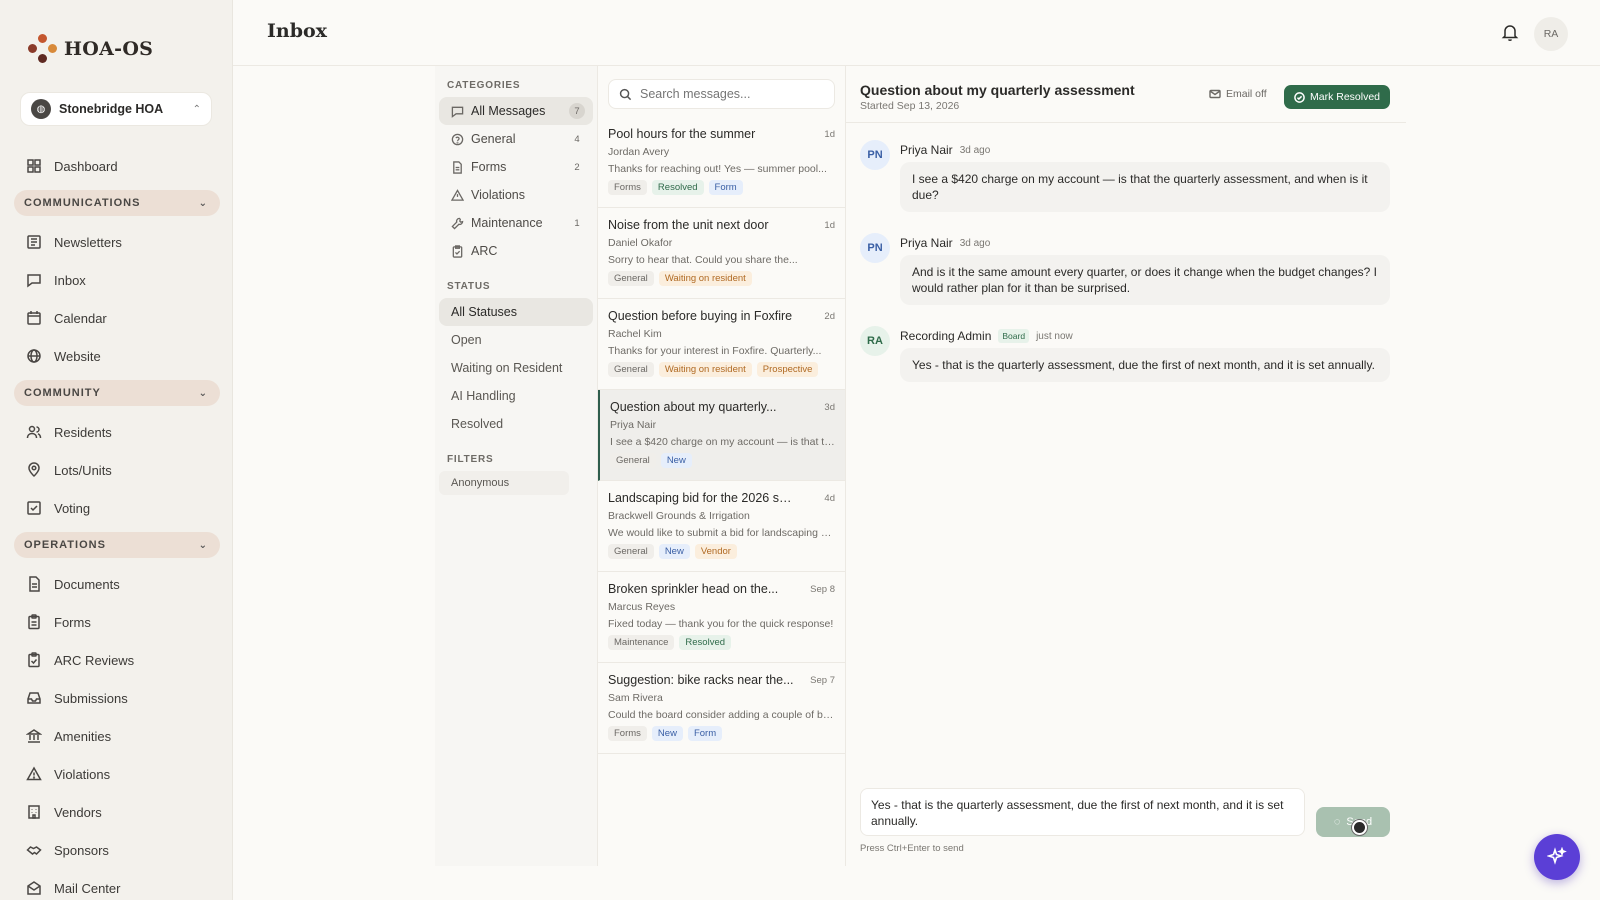 The width and height of the screenshot is (1600, 900). I want to click on category-count: 1, so click(577, 223).